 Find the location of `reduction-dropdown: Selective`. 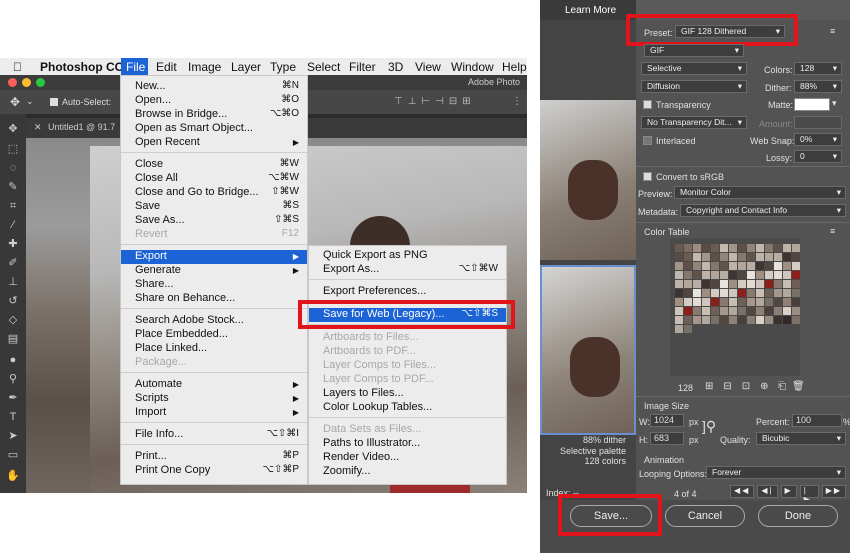

reduction-dropdown: Selective is located at coordinates (694, 68).